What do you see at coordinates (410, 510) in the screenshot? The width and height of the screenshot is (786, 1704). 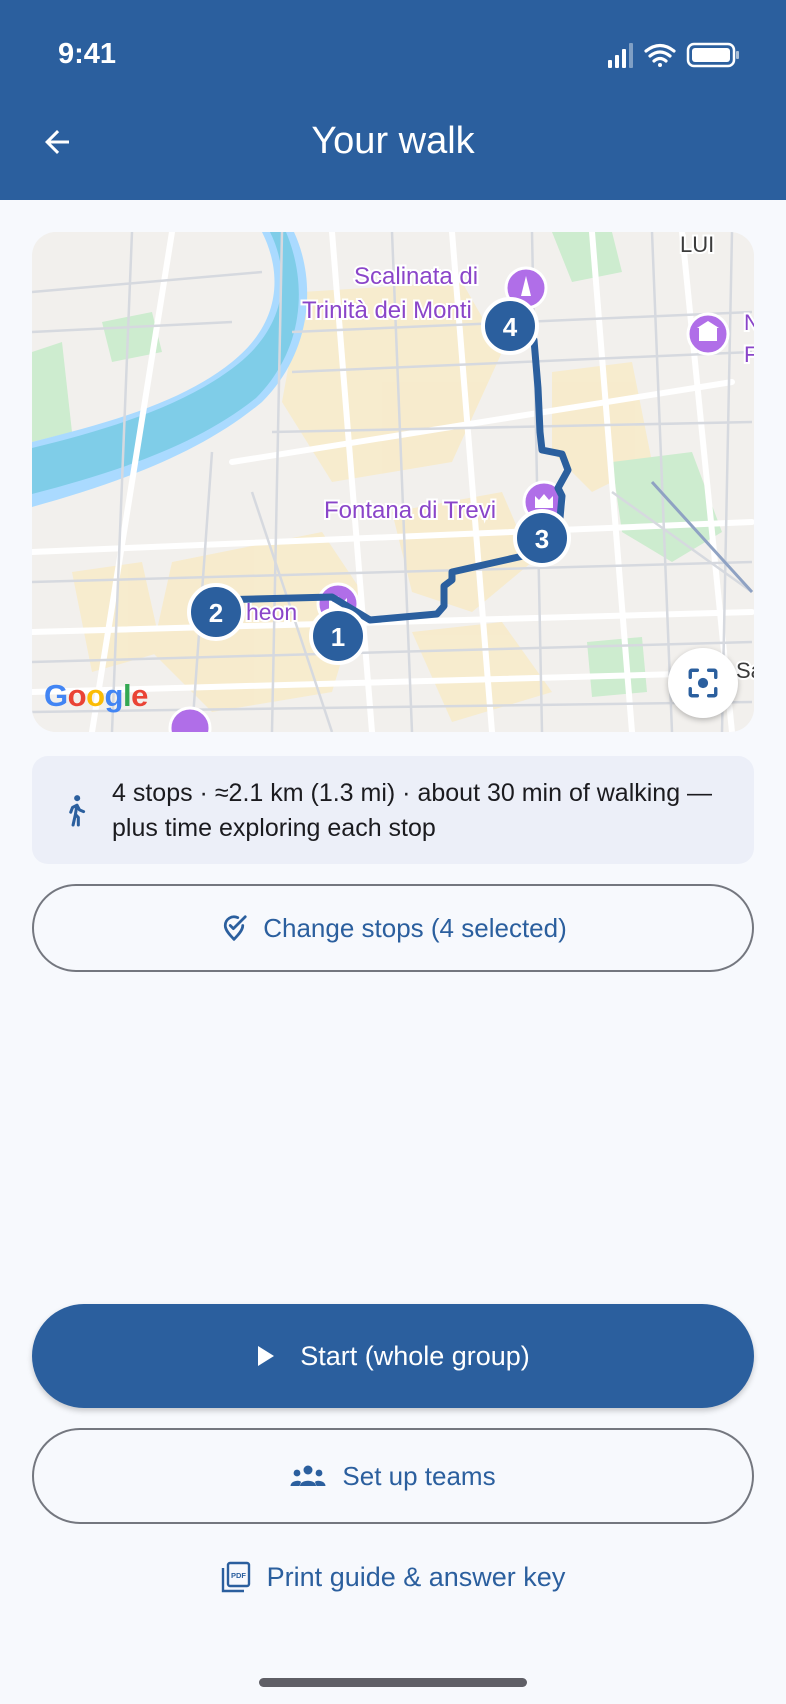 I see `map-label-trevi: Fontana di Trevi` at bounding box center [410, 510].